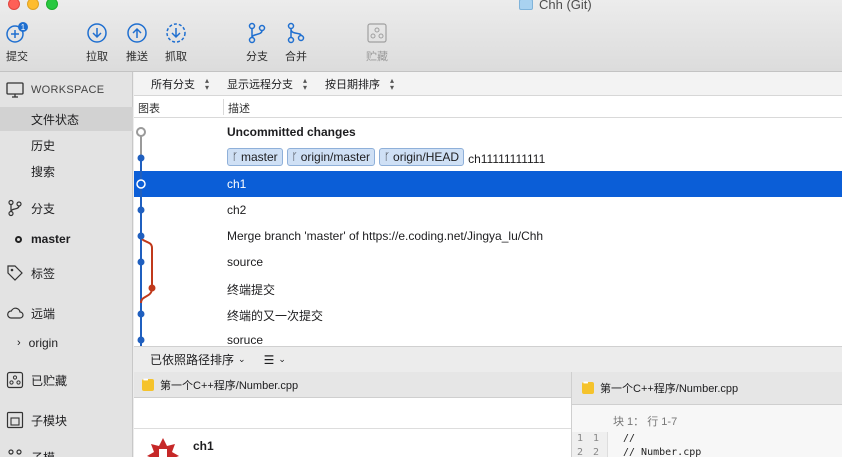 The image size is (842, 457). I want to click on changed-file-row: 第一个C++程序/Number.cpp, so click(352, 385).